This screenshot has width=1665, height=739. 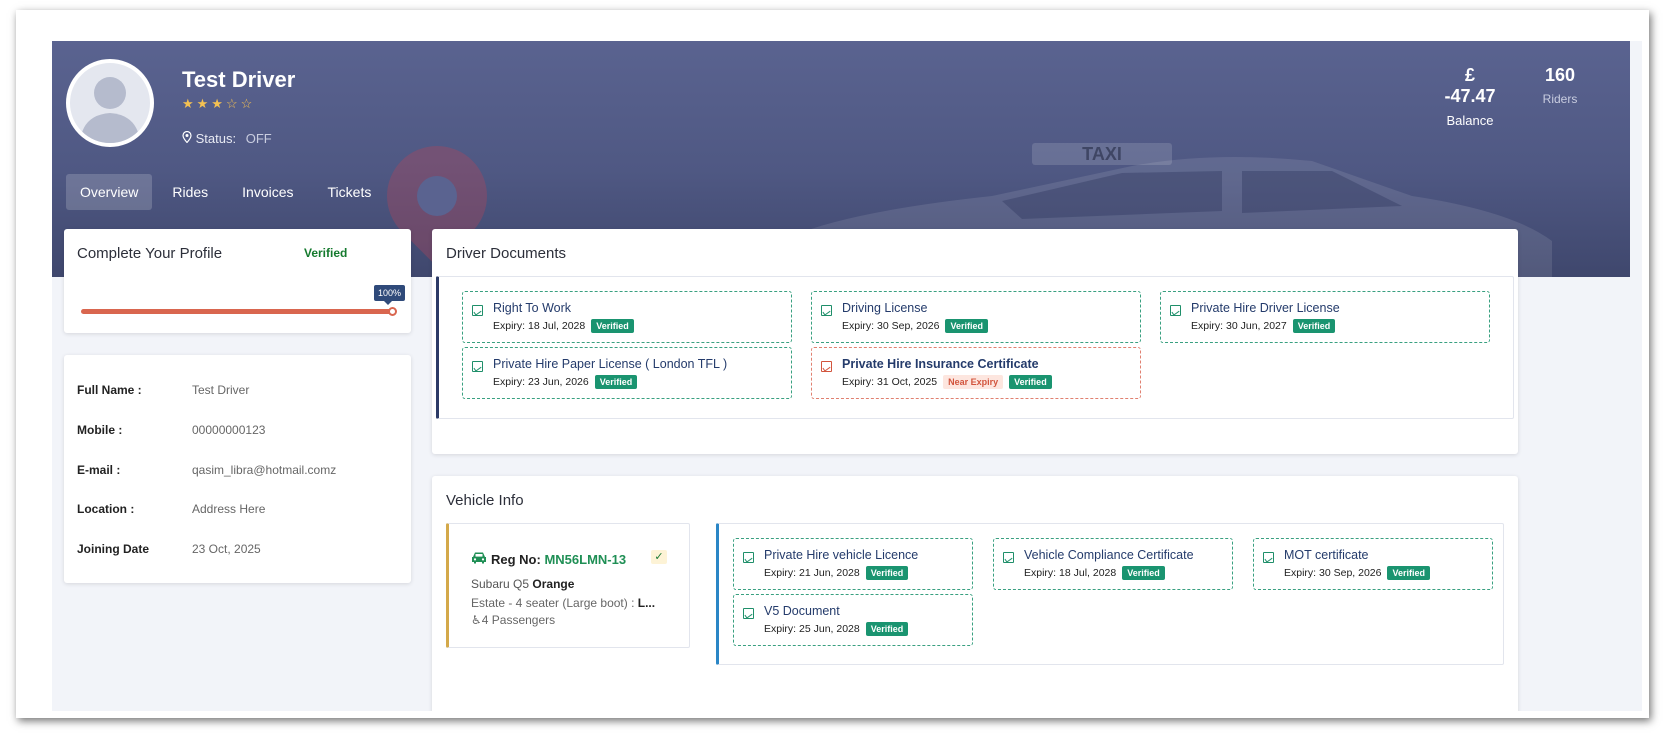 What do you see at coordinates (506, 253) in the screenshot?
I see `driver-documents-title: Driver Documents` at bounding box center [506, 253].